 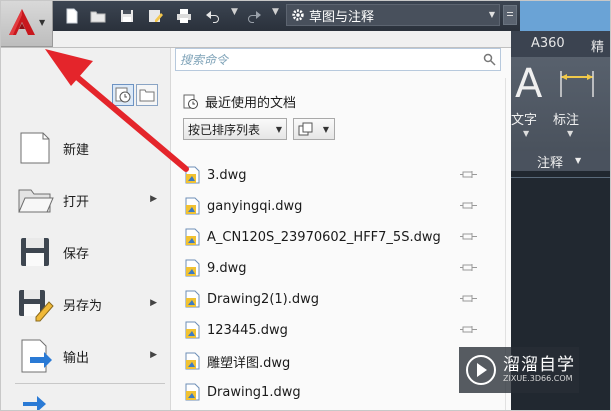 I want to click on command-divider, so click(x=90, y=383).